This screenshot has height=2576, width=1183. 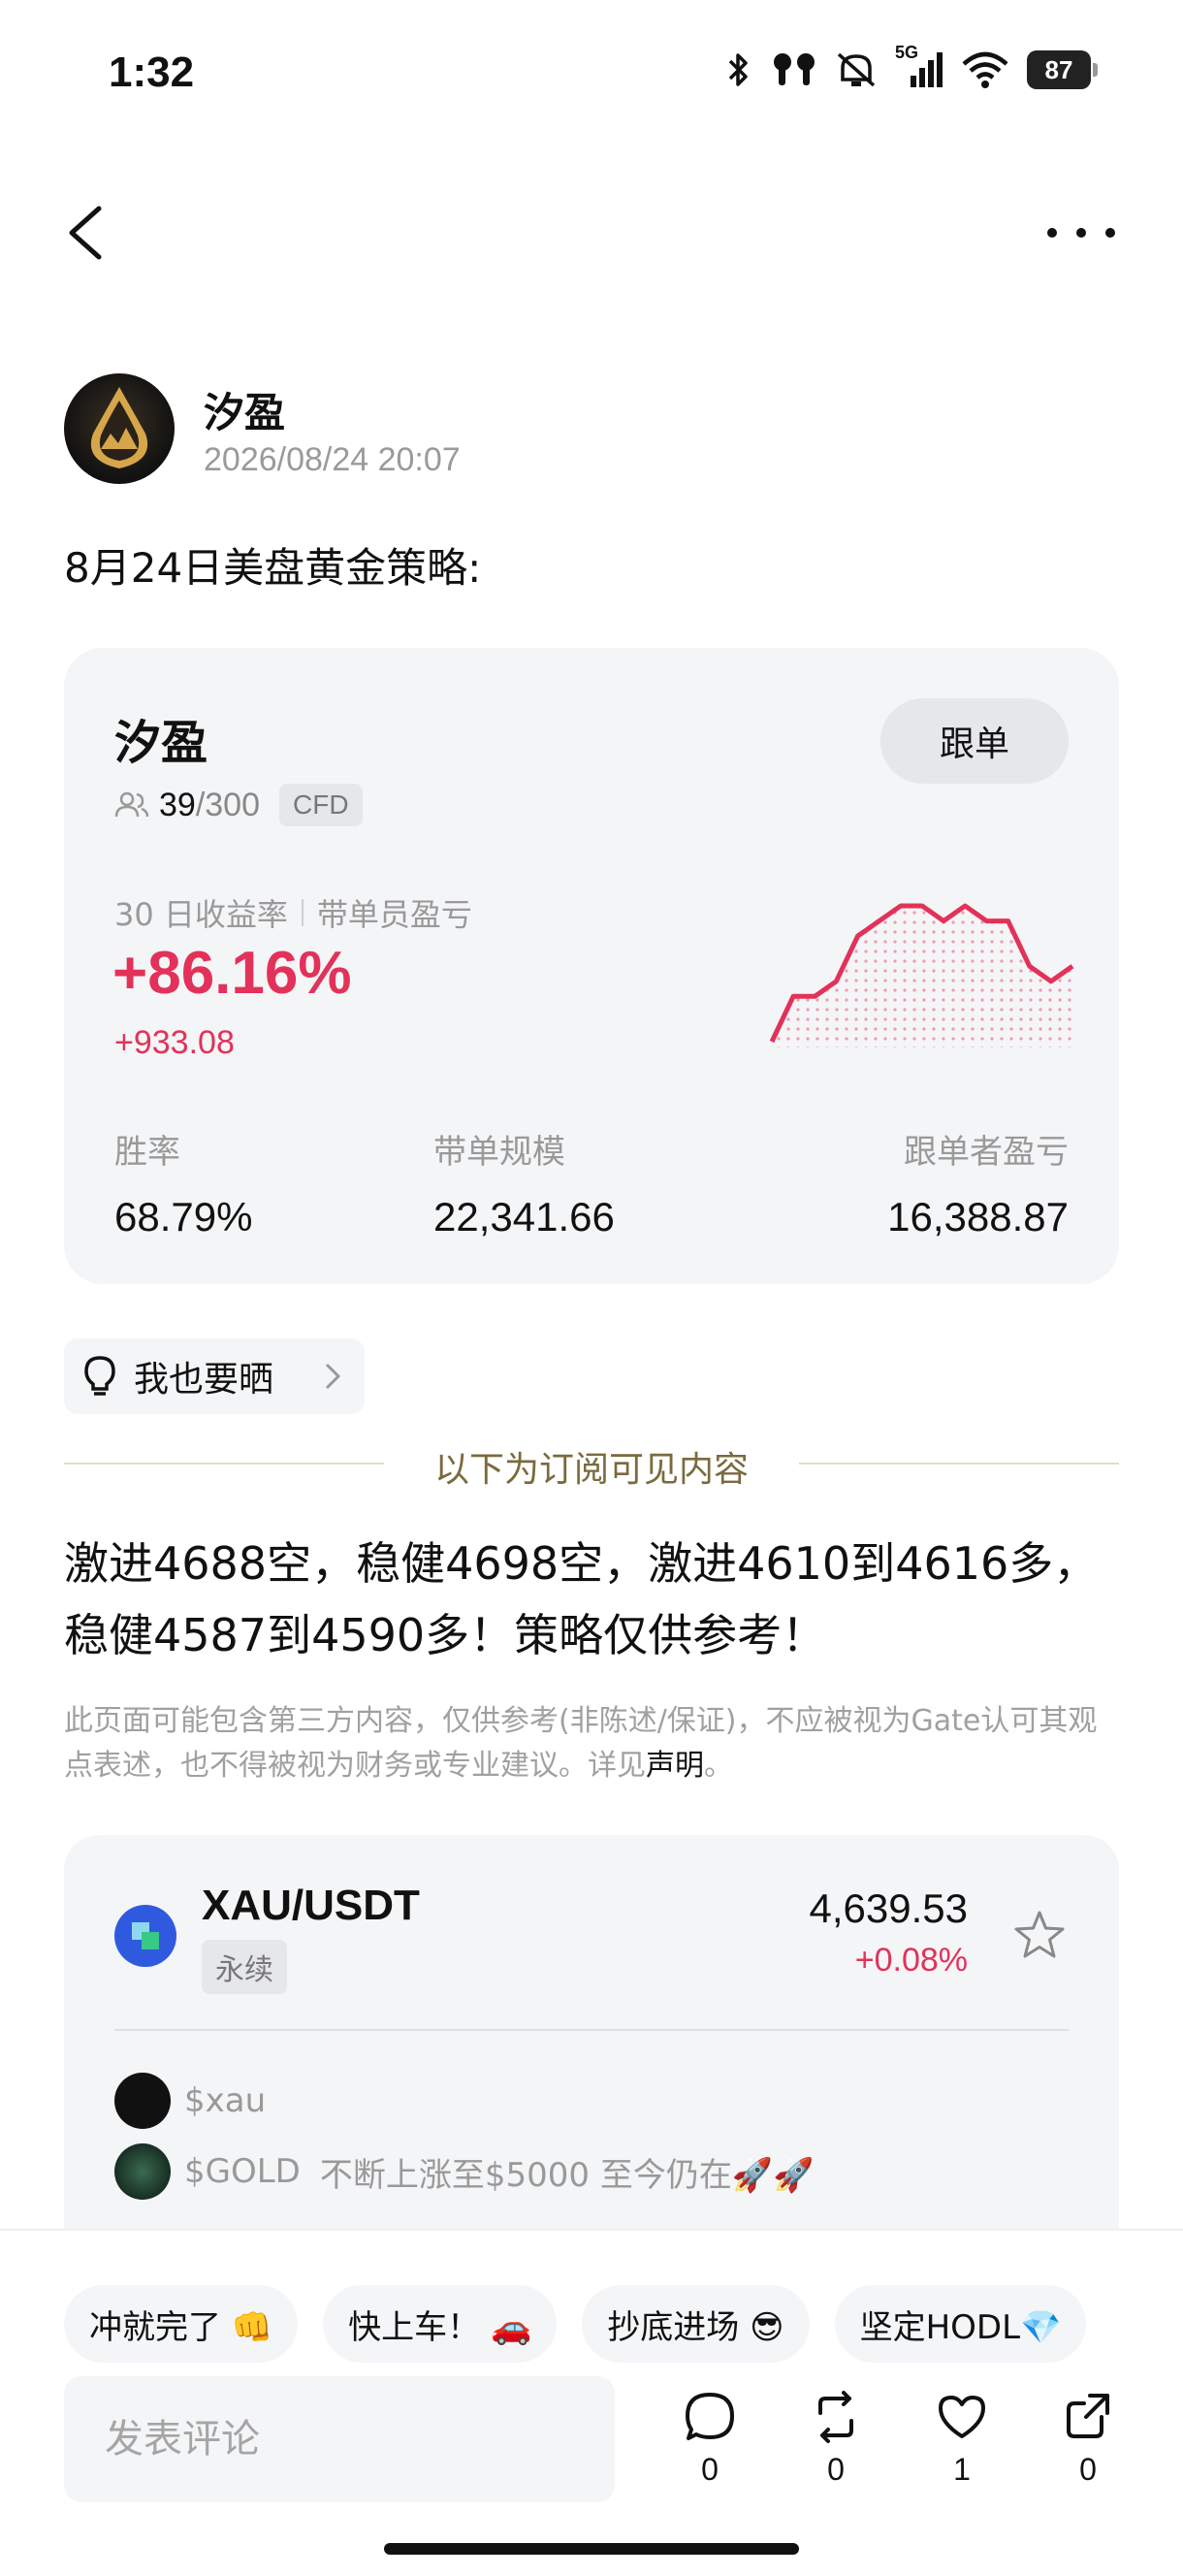 I want to click on tag-text: 不断上涨至$5000 至今仍在🚀🚀, so click(x=567, y=2175).